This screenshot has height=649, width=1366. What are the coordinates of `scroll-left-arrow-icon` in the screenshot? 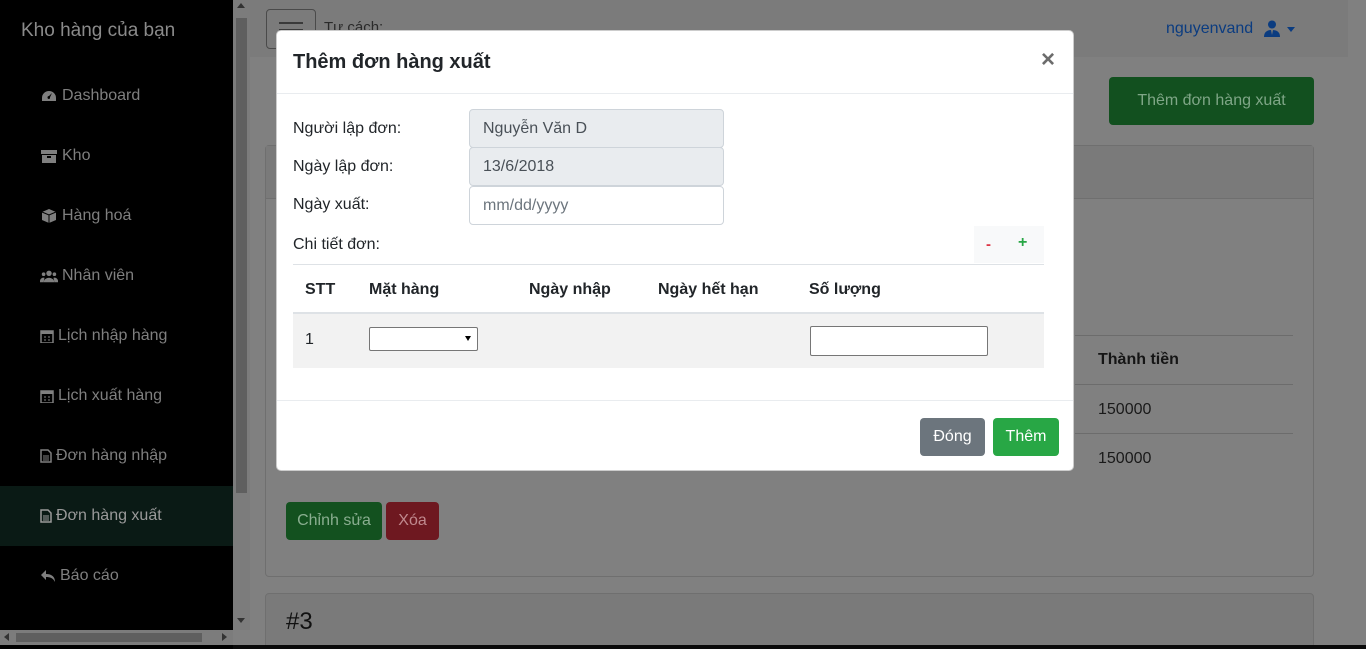 It's located at (6, 637).